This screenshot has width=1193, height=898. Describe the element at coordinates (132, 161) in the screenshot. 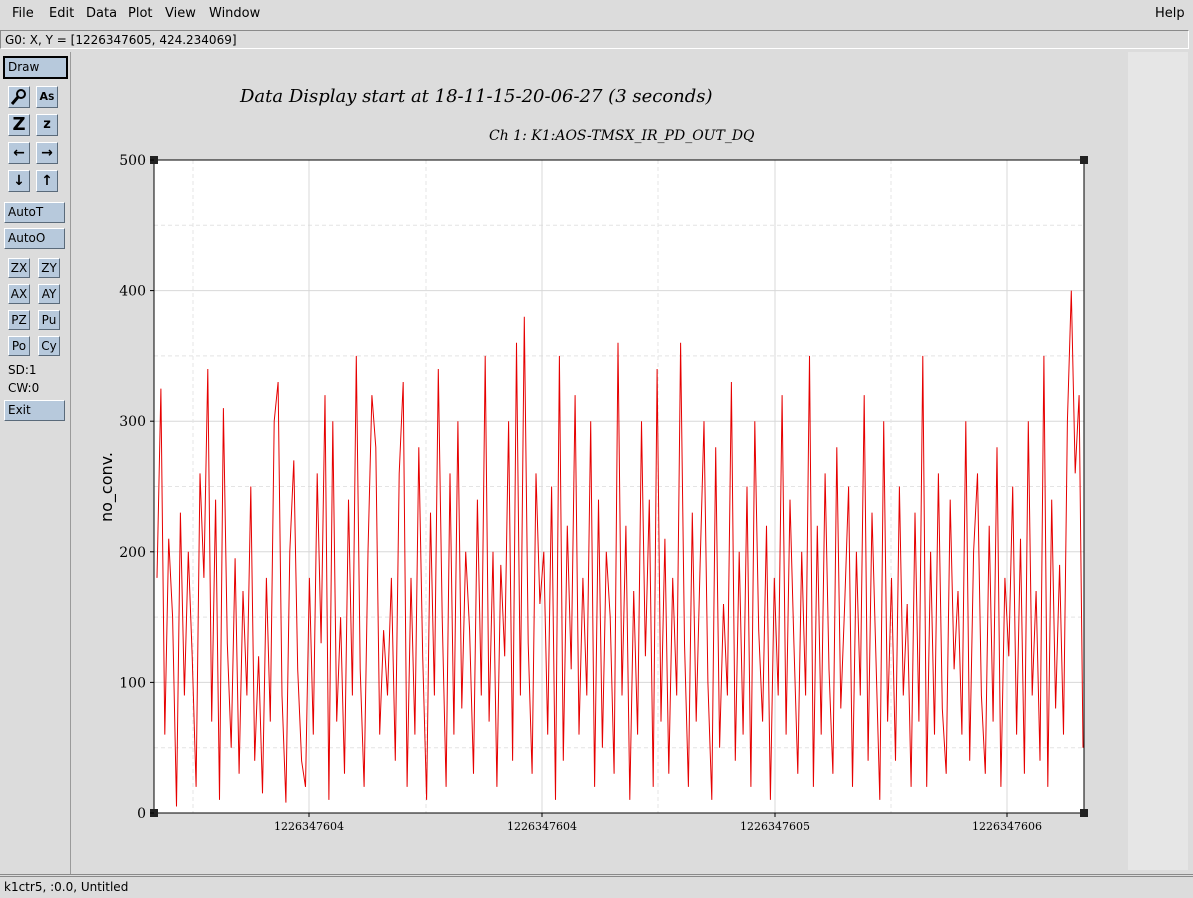

I see `y-tick-label: 500` at that location.